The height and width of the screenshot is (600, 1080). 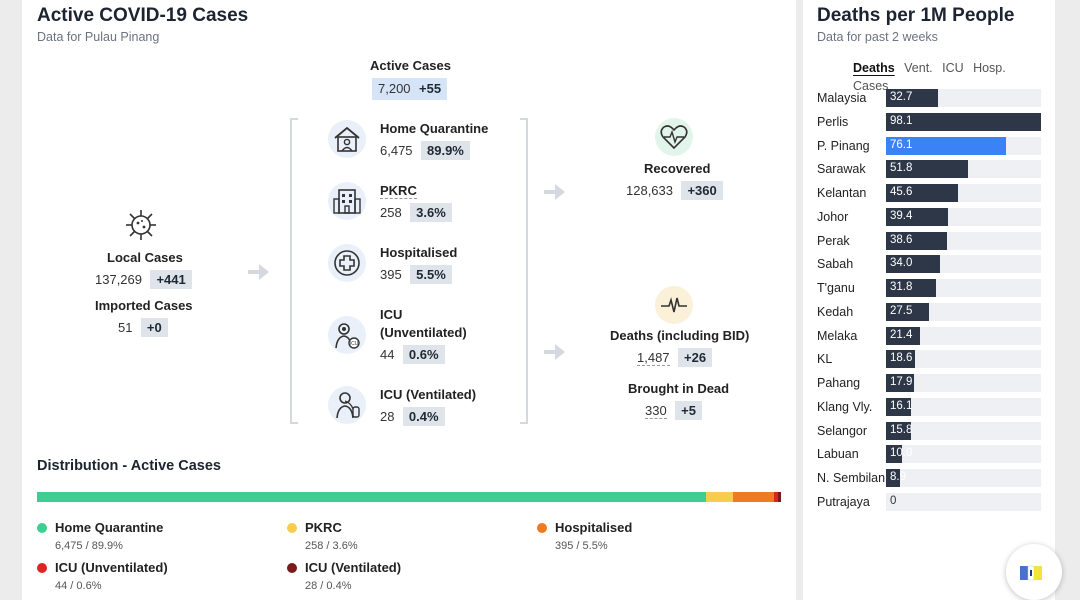 I want to click on tab-hosp: Hosp., so click(x=989, y=68).